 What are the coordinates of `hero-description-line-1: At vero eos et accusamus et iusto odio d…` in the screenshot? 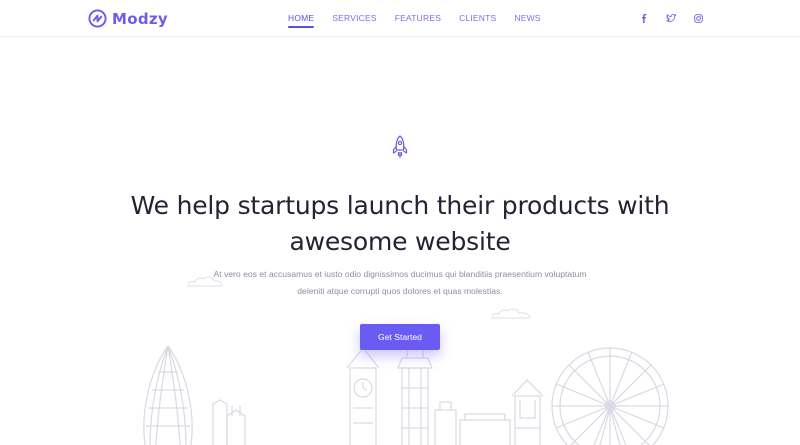 It's located at (400, 274).